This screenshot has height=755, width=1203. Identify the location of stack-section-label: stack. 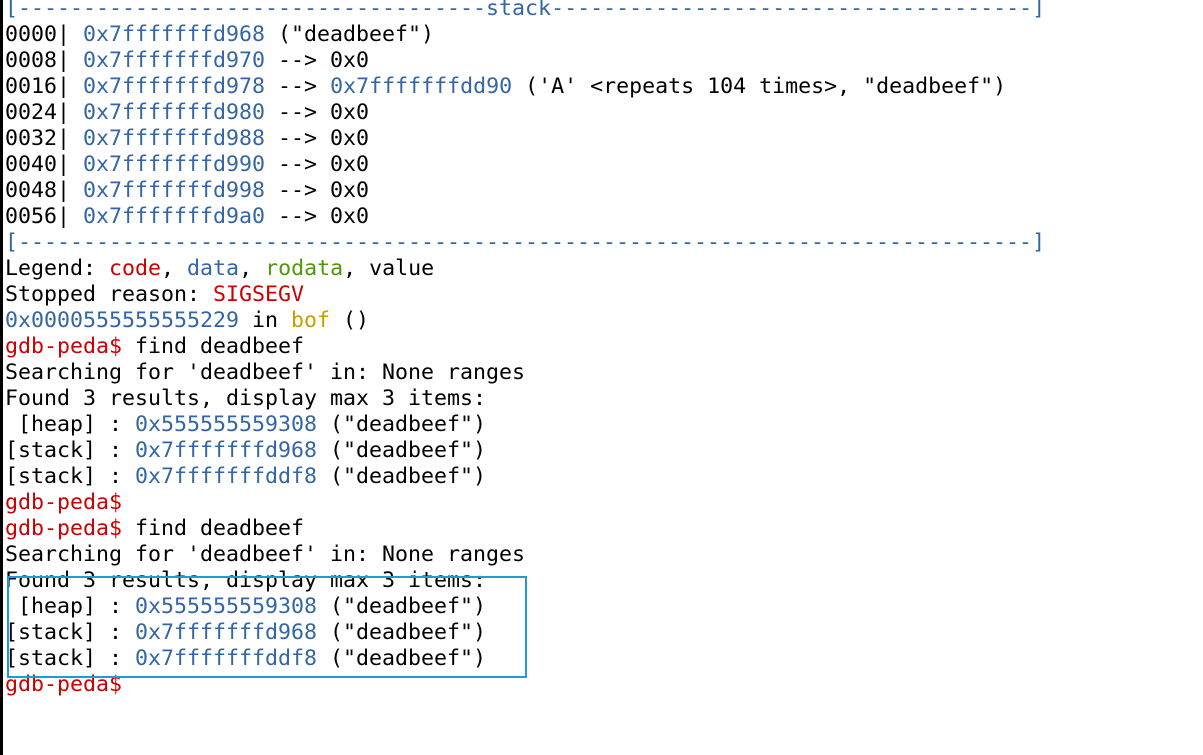
(519, 10).